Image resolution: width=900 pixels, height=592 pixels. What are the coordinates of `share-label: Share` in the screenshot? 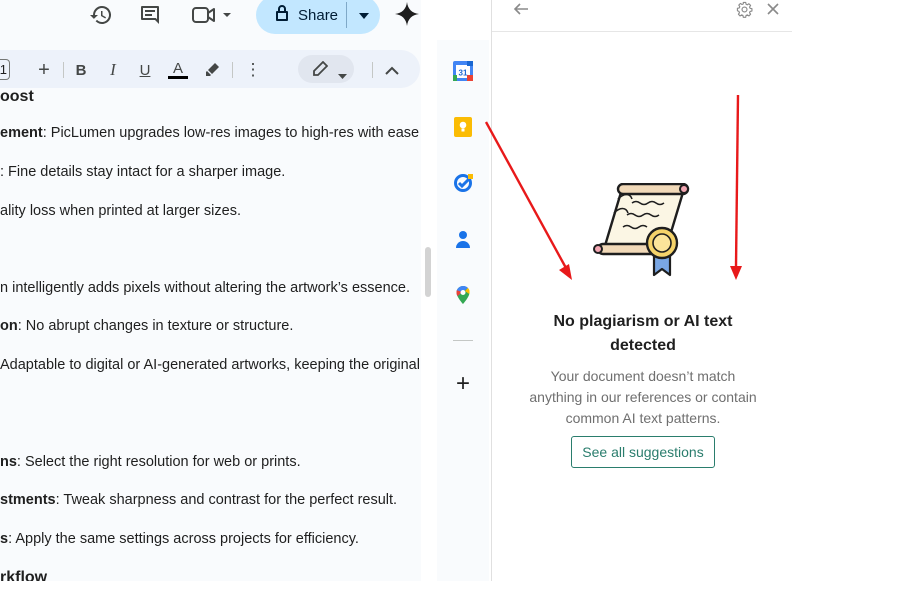 It's located at (318, 15).